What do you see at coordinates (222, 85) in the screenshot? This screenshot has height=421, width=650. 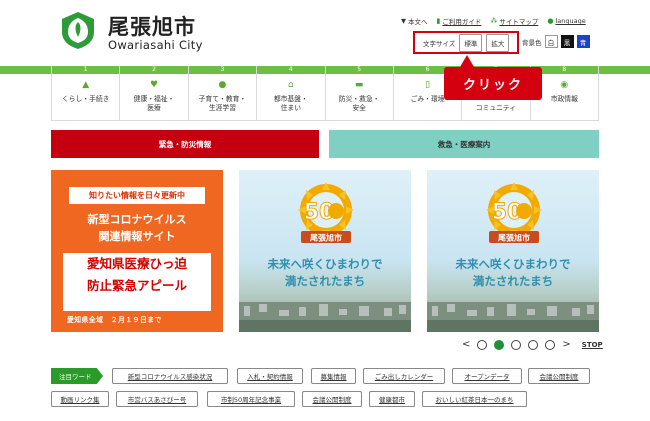 I see `child-icon: ●` at bounding box center [222, 85].